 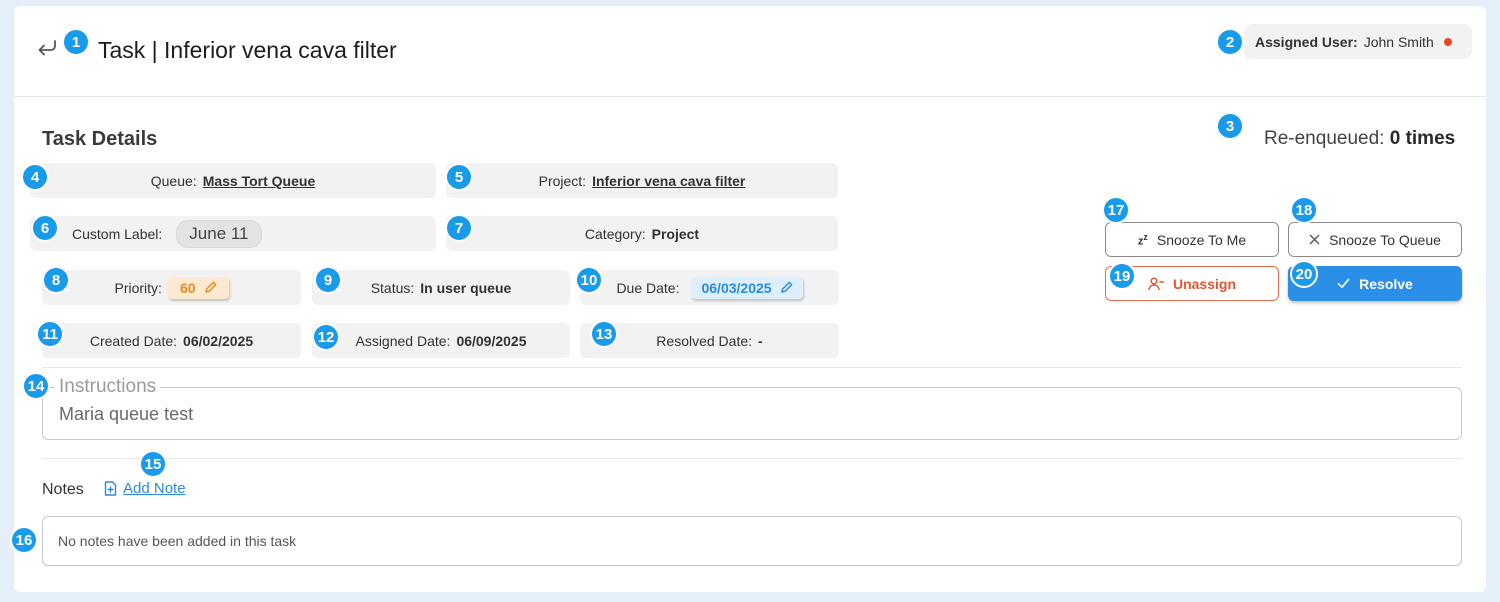 I want to click on annotation-badge: 5, so click(x=459, y=177).